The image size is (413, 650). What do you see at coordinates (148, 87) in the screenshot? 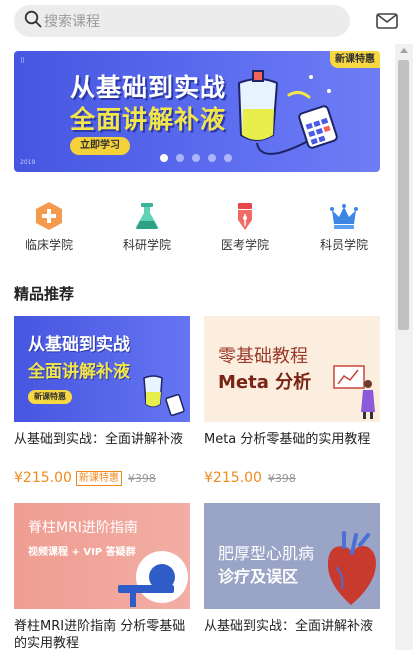
I see `banner-title-line1: 从基础到实战` at bounding box center [148, 87].